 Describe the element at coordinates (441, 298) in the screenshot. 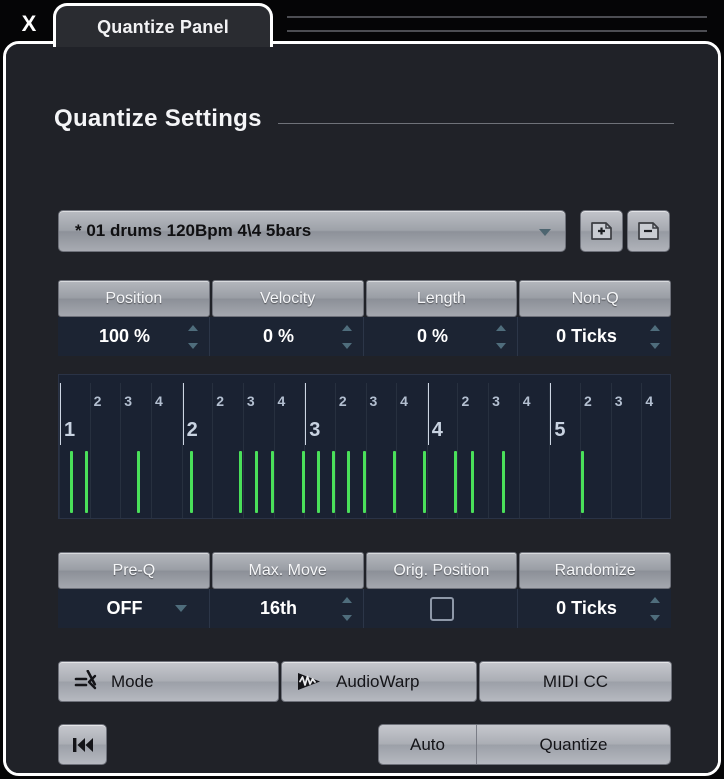

I see `param-label-length: Length` at that location.